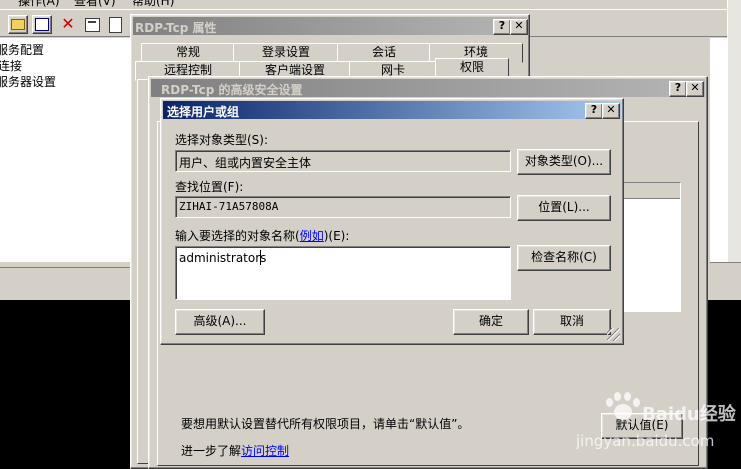  I want to click on permission-list, so click(650, 247).